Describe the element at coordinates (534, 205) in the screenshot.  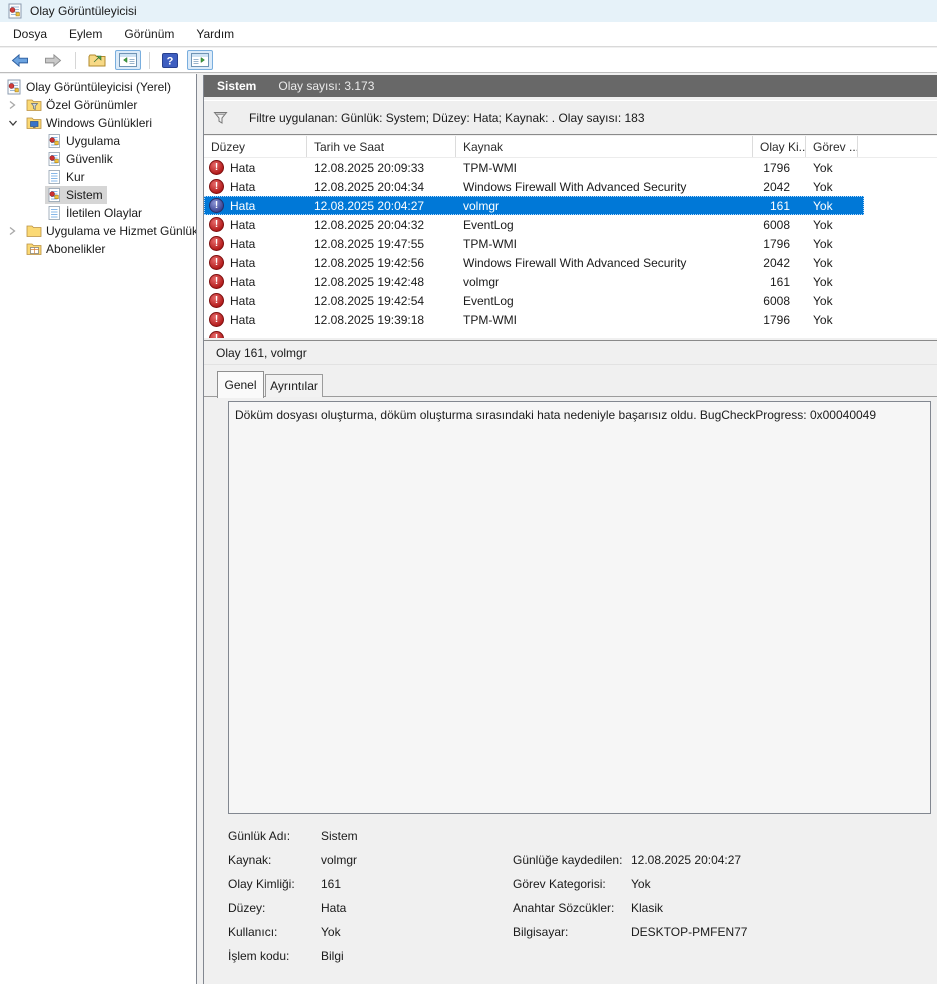
I see `table-row: ! Hata 12.08.2025 20:04:27 volmgr 161 Yok` at that location.